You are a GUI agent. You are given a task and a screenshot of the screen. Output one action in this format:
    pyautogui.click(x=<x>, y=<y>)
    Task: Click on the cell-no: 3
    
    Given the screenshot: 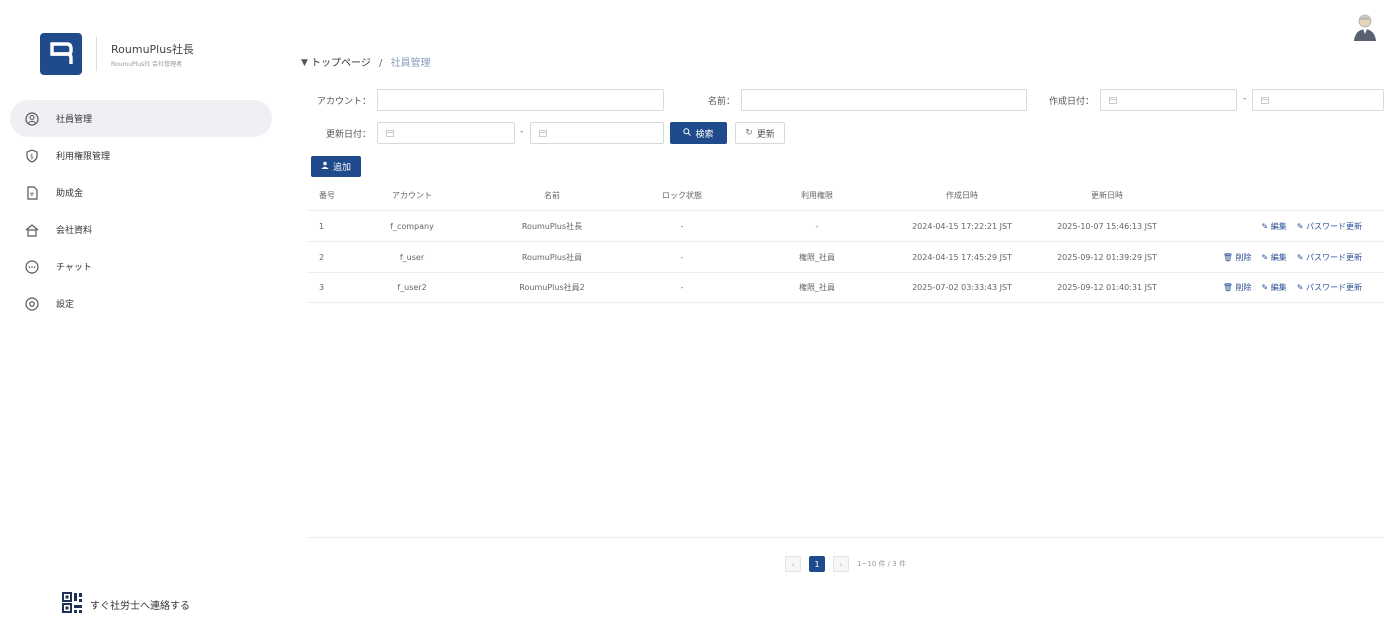 What is the action you would take?
    pyautogui.click(x=322, y=287)
    